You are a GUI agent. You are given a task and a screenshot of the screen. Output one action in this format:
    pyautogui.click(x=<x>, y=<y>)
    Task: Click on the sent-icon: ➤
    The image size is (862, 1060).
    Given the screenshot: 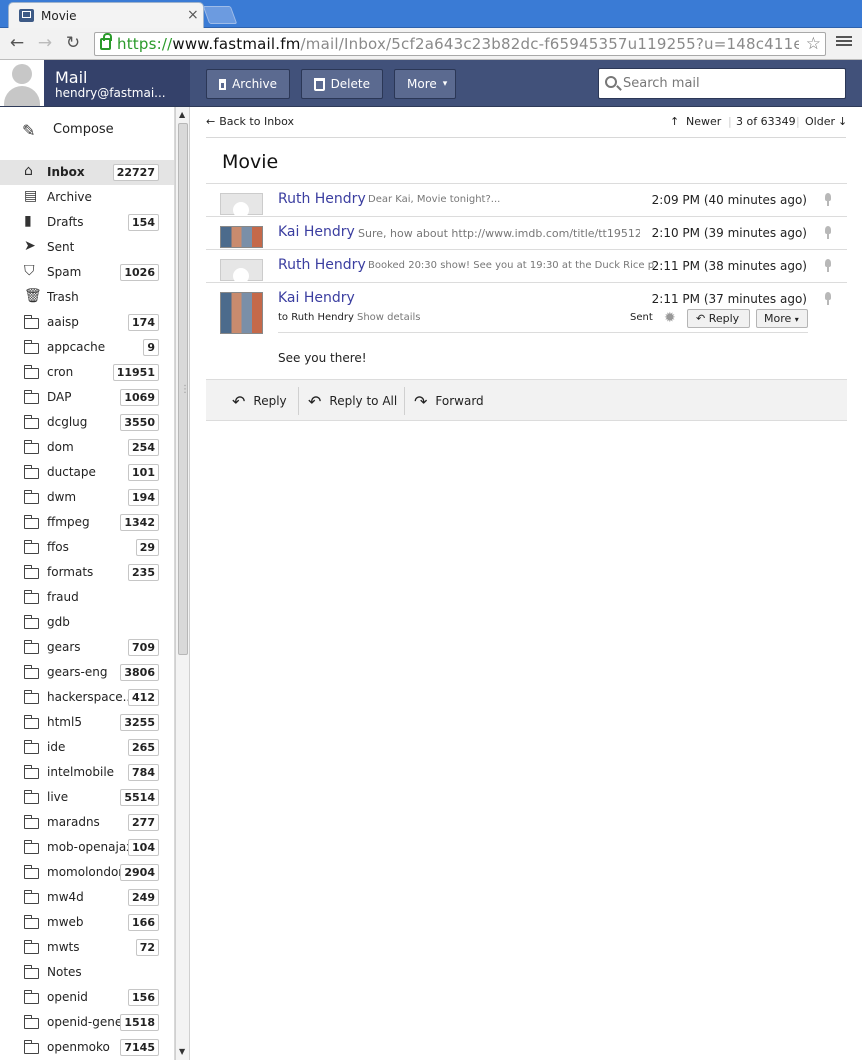 What is the action you would take?
    pyautogui.click(x=30, y=246)
    